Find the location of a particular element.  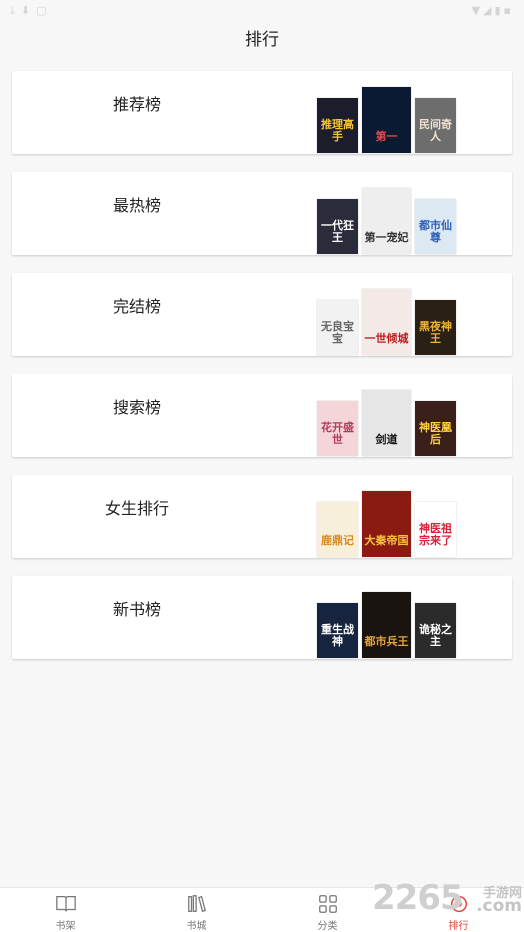

book-cover: 第一宠妃 is located at coordinates (386, 221).